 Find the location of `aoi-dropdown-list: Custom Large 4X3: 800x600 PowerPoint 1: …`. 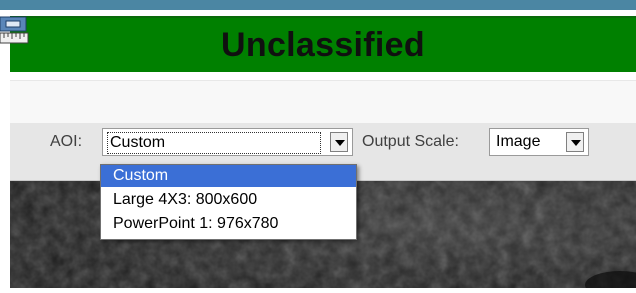

aoi-dropdown-list: Custom Large 4X3: 800x600 PowerPoint 1: … is located at coordinates (228, 202).